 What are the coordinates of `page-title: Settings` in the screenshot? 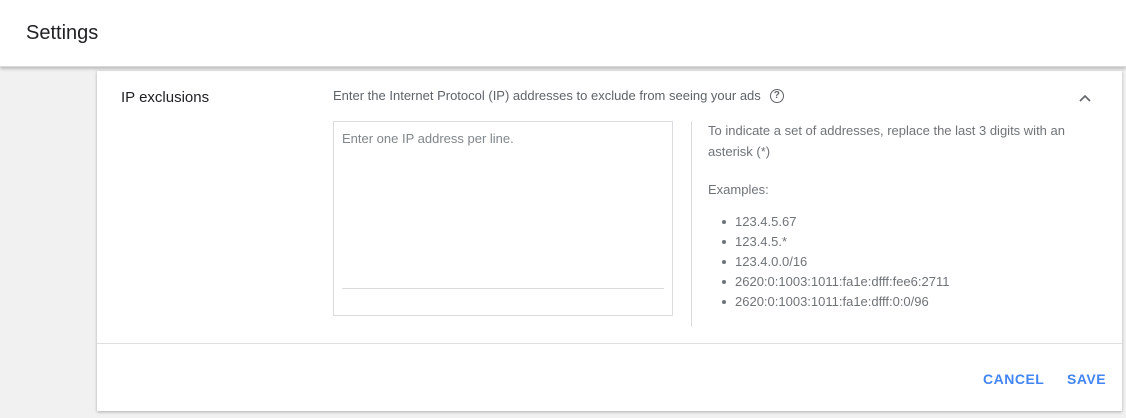 It's located at (62, 33).